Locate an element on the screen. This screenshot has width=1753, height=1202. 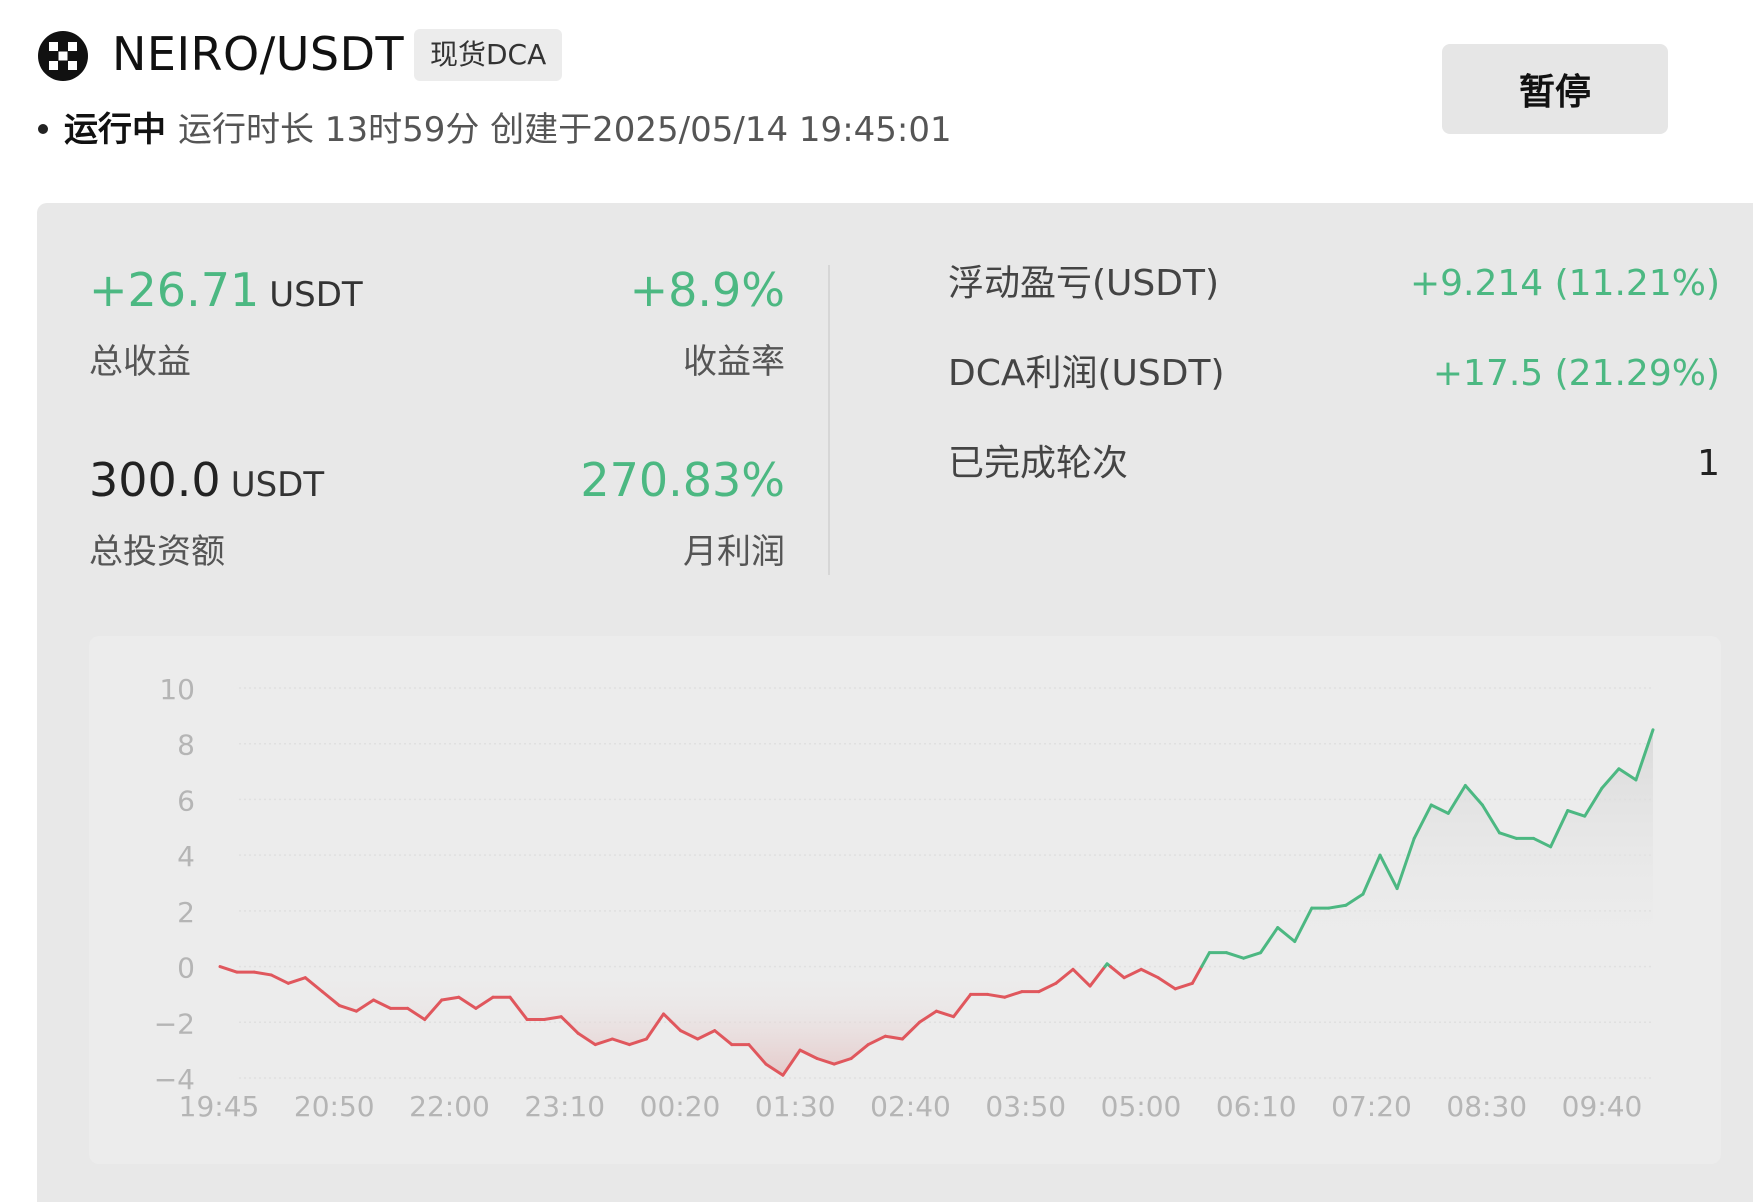
rounds-label: 已完成轮次 is located at coordinates (1038, 463).